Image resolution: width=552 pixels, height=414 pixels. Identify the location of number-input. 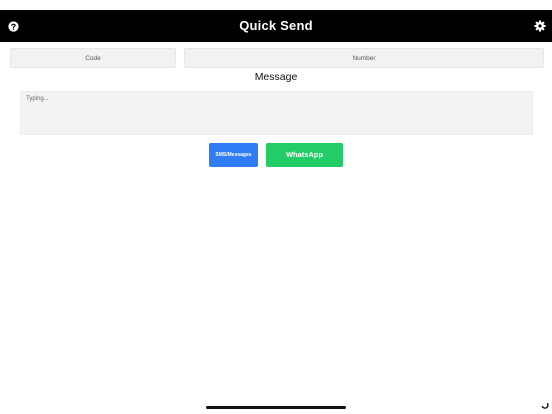
(364, 58).